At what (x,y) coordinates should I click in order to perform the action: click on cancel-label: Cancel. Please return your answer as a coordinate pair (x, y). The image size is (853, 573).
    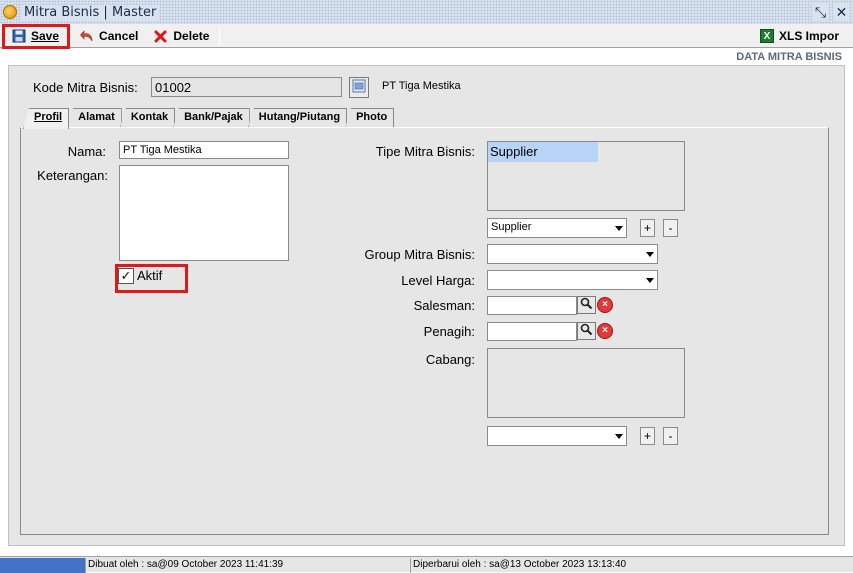
    Looking at the image, I should click on (119, 35).